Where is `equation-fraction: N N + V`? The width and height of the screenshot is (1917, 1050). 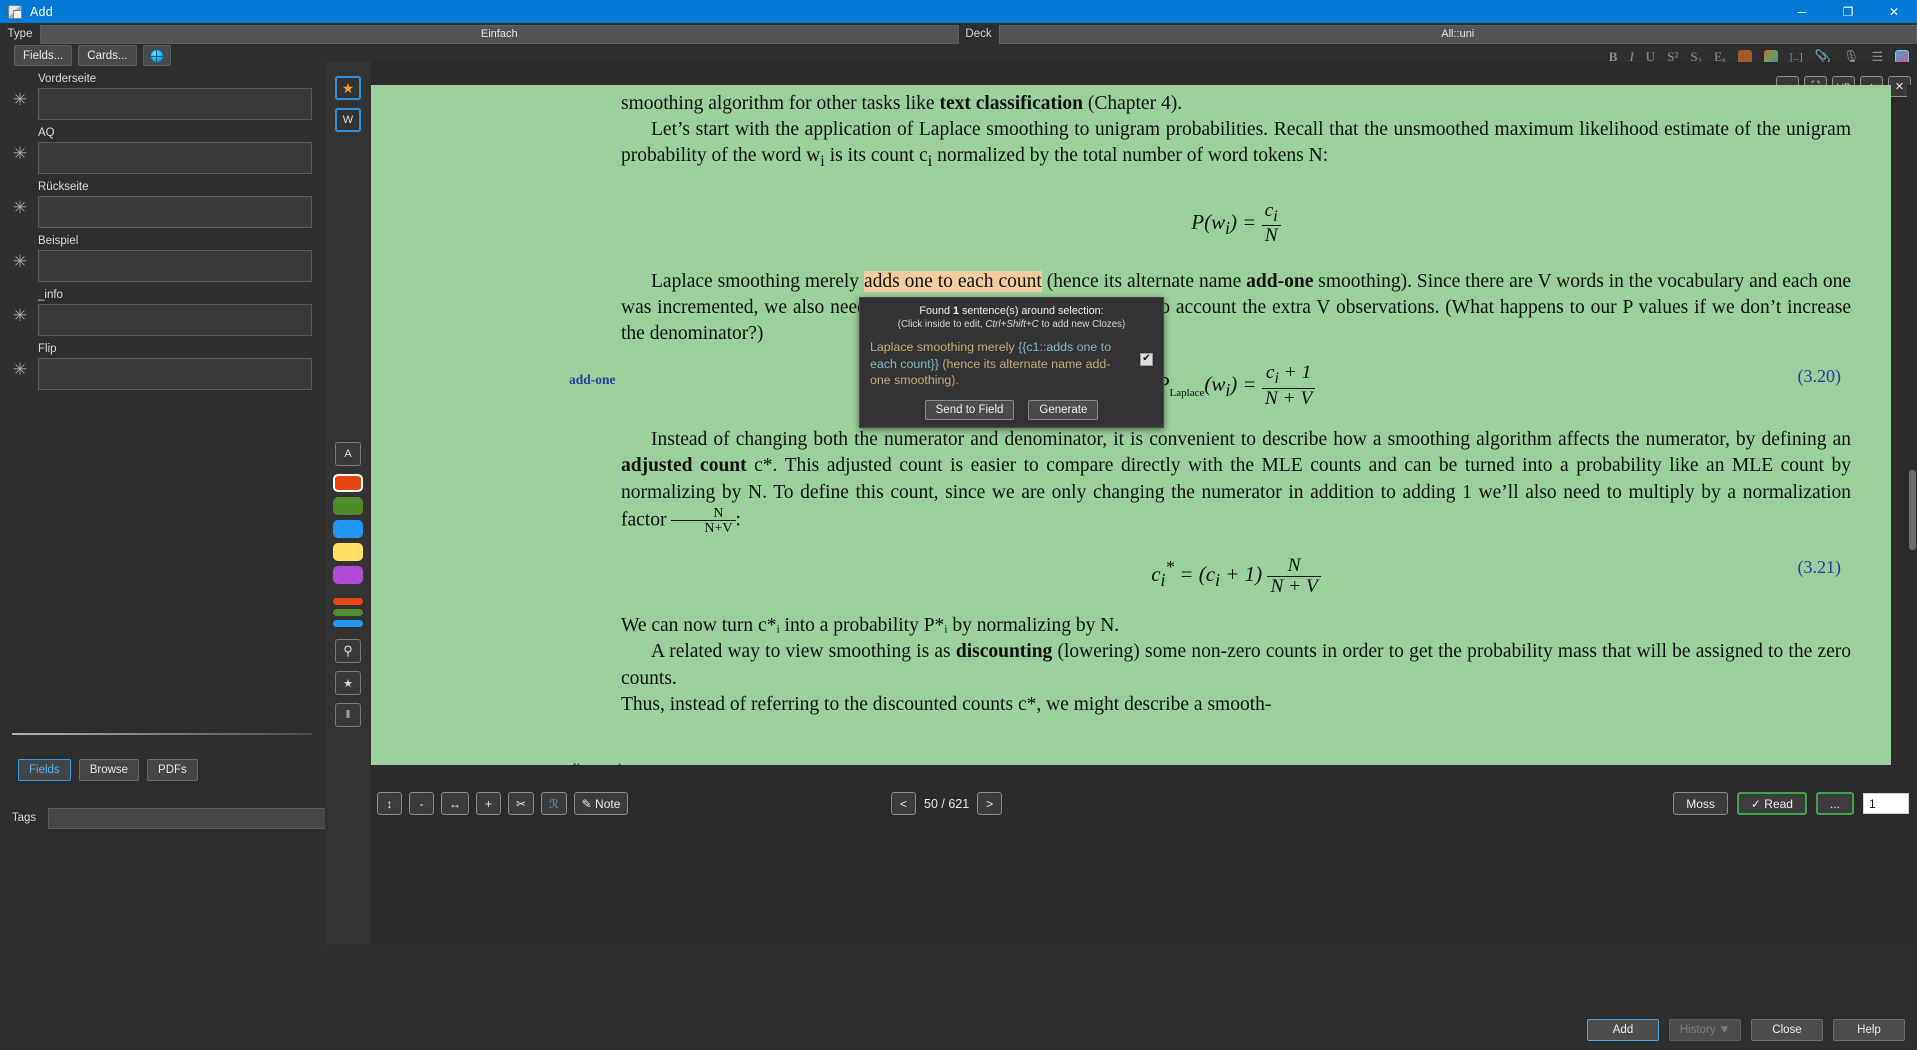 equation-fraction: N N + V is located at coordinates (1294, 576).